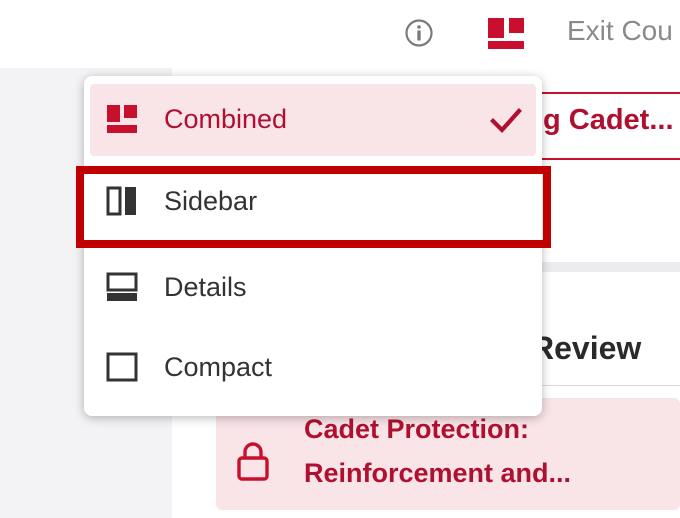  I want to click on menu-item-label: Compact, so click(218, 367).